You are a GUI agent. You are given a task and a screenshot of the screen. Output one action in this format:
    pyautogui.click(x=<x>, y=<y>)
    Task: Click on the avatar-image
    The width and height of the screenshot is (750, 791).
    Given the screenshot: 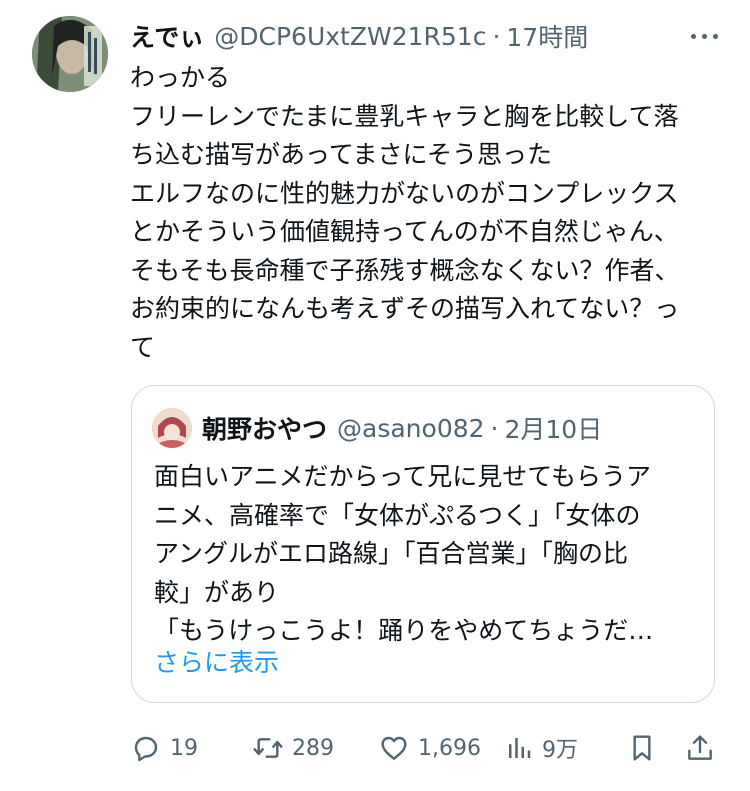 What is the action you would take?
    pyautogui.click(x=70, y=54)
    